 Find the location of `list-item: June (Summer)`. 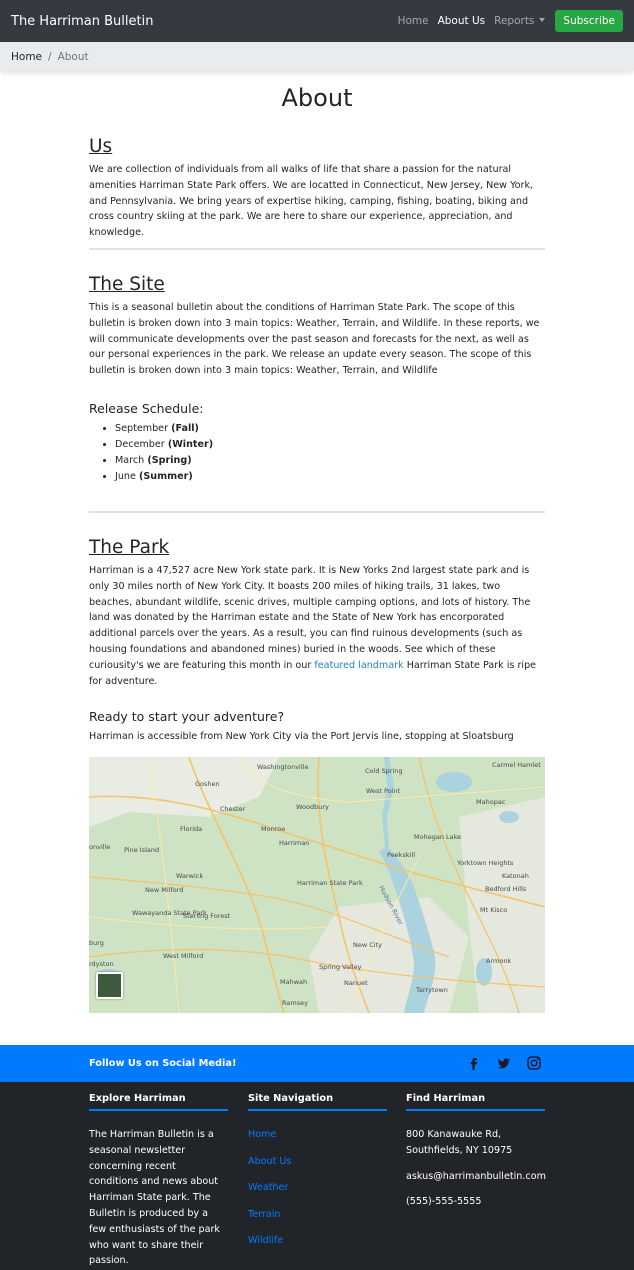

list-item: June (Summer) is located at coordinates (330, 477).